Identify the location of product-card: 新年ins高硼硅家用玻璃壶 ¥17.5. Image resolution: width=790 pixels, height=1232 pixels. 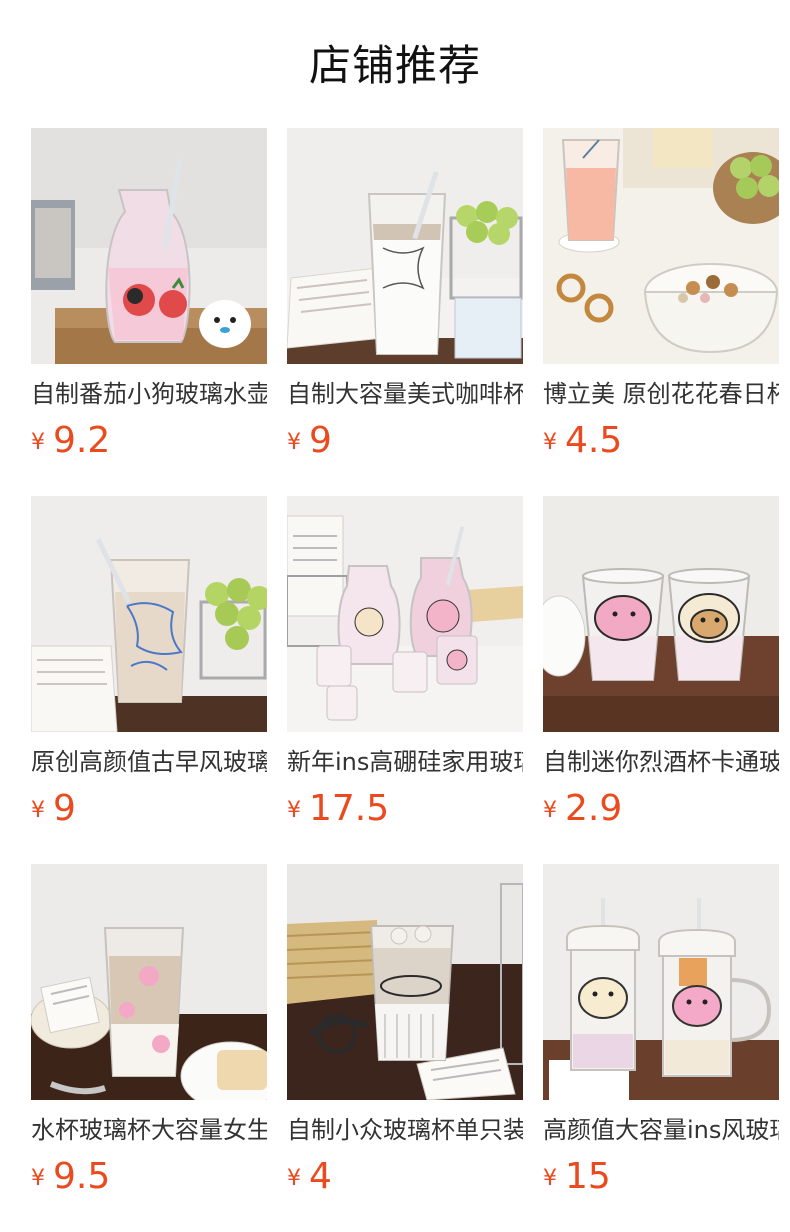
(405, 680).